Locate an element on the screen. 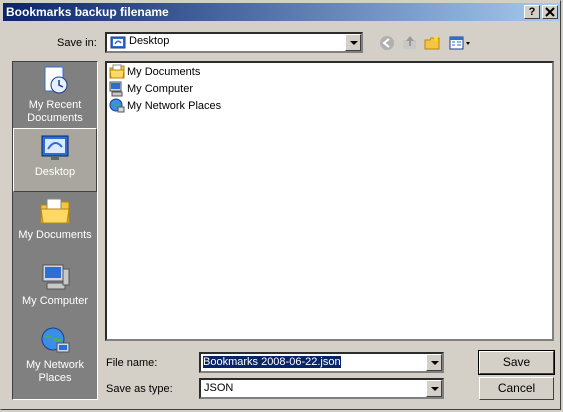  place-my-documents: My Documents is located at coordinates (55, 224).